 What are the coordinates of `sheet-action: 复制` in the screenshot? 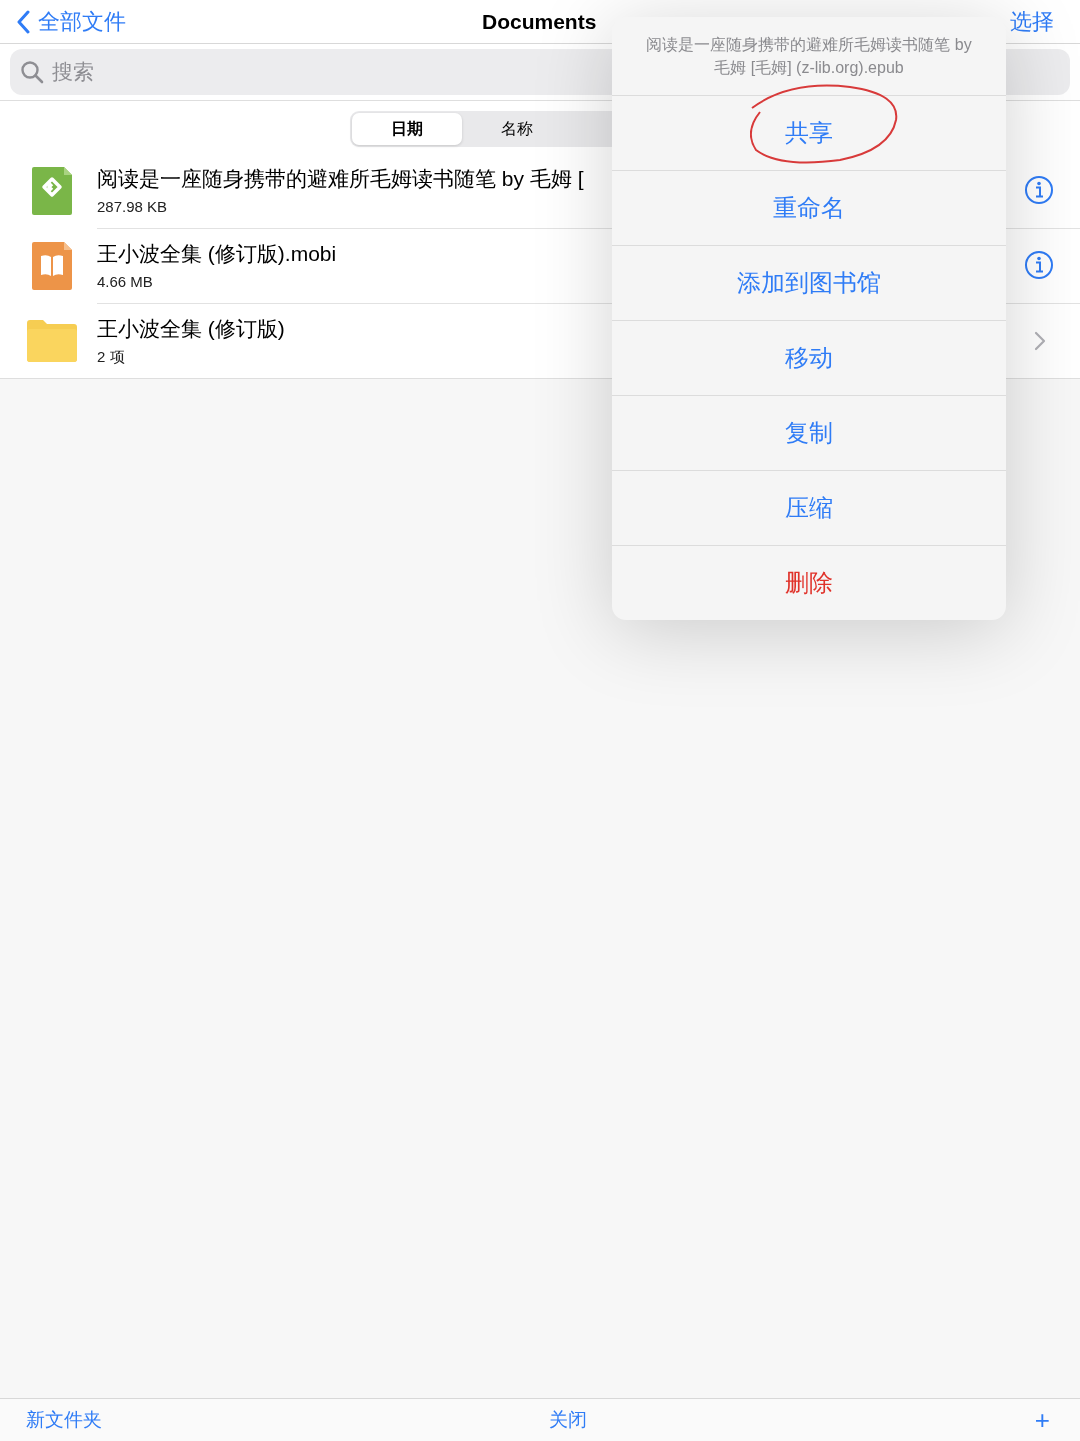 It's located at (809, 433).